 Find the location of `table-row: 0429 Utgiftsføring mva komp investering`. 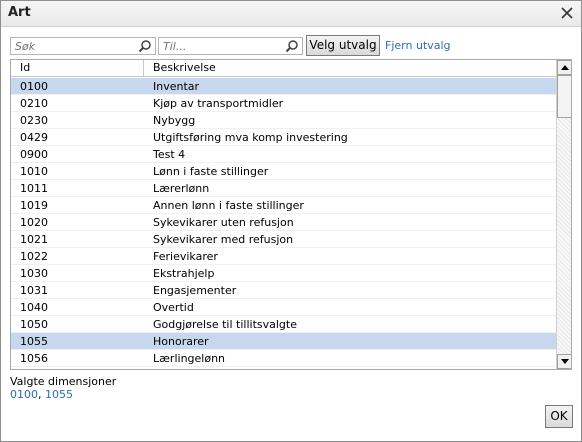

table-row: 0429 Utgiftsføring mva komp investering is located at coordinates (283, 137).